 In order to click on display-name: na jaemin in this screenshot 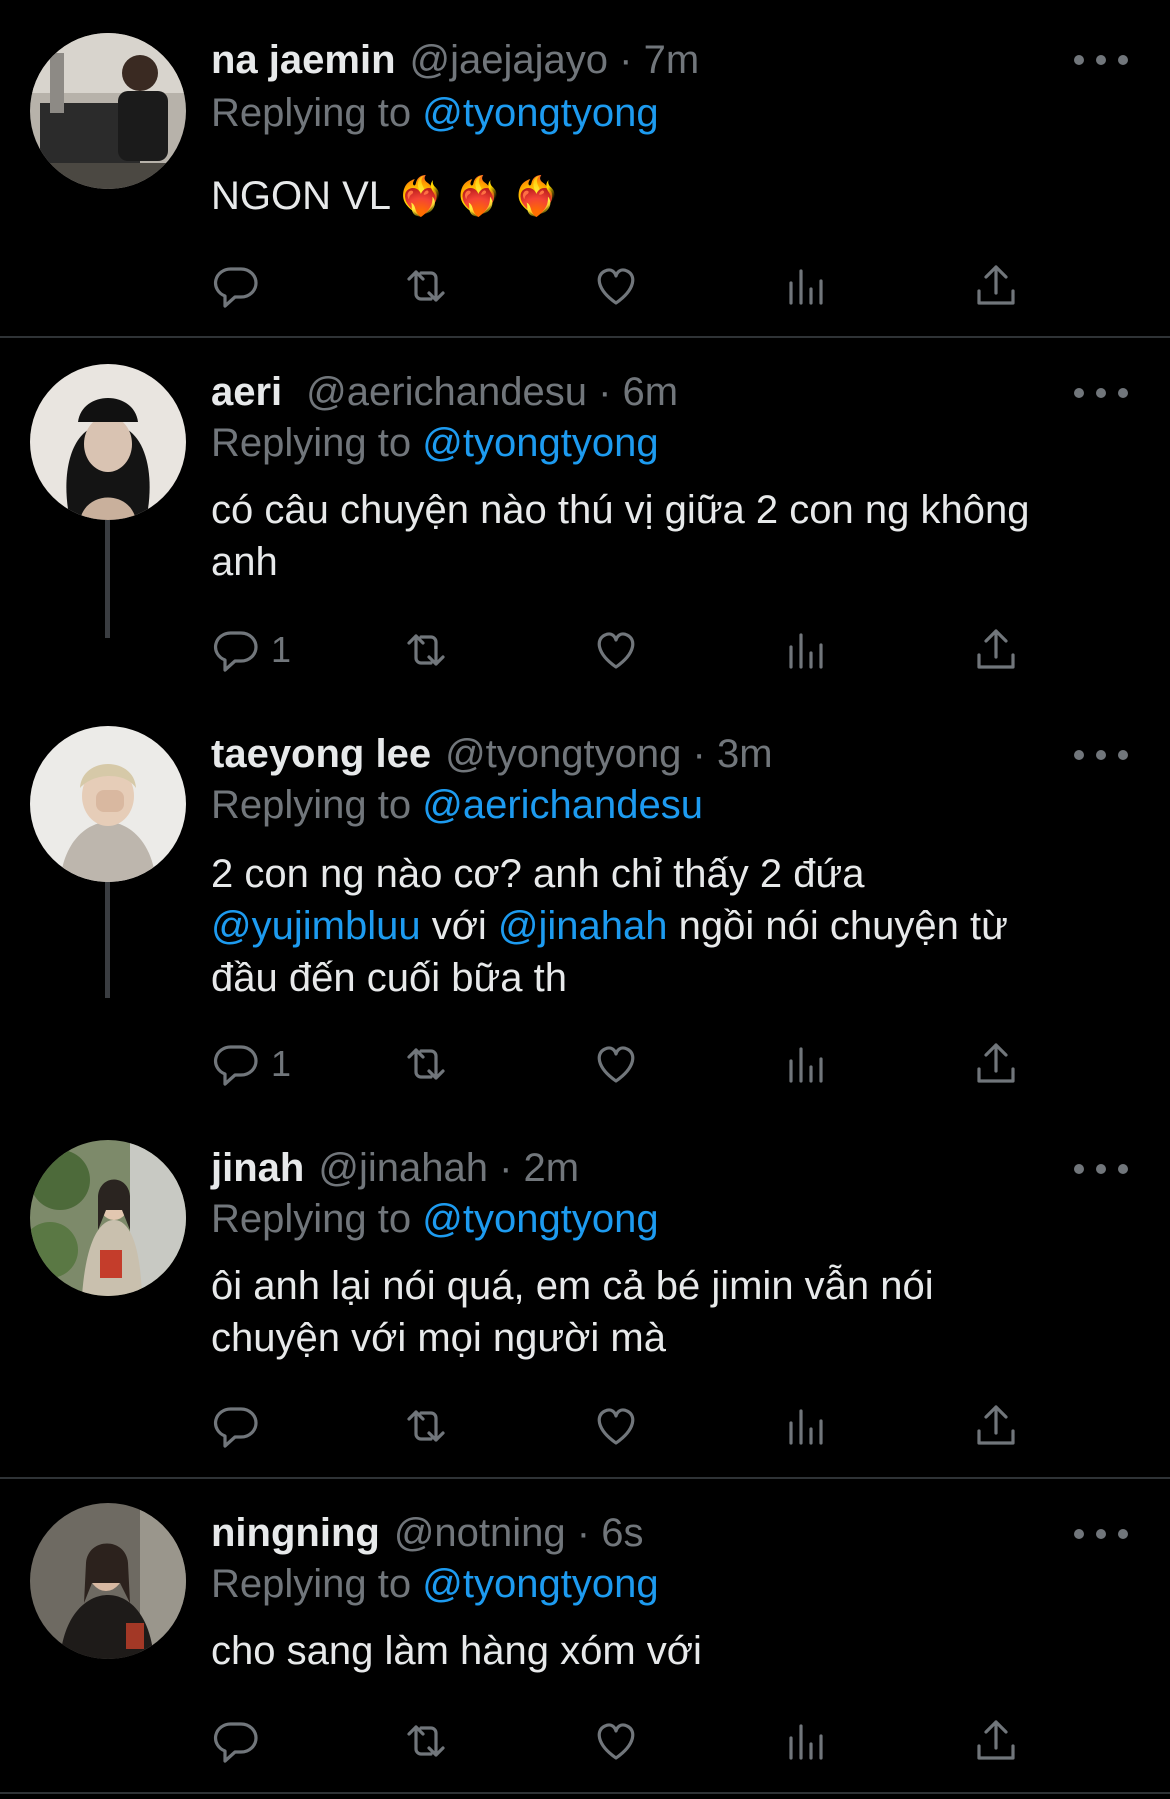, I will do `click(303, 60)`.